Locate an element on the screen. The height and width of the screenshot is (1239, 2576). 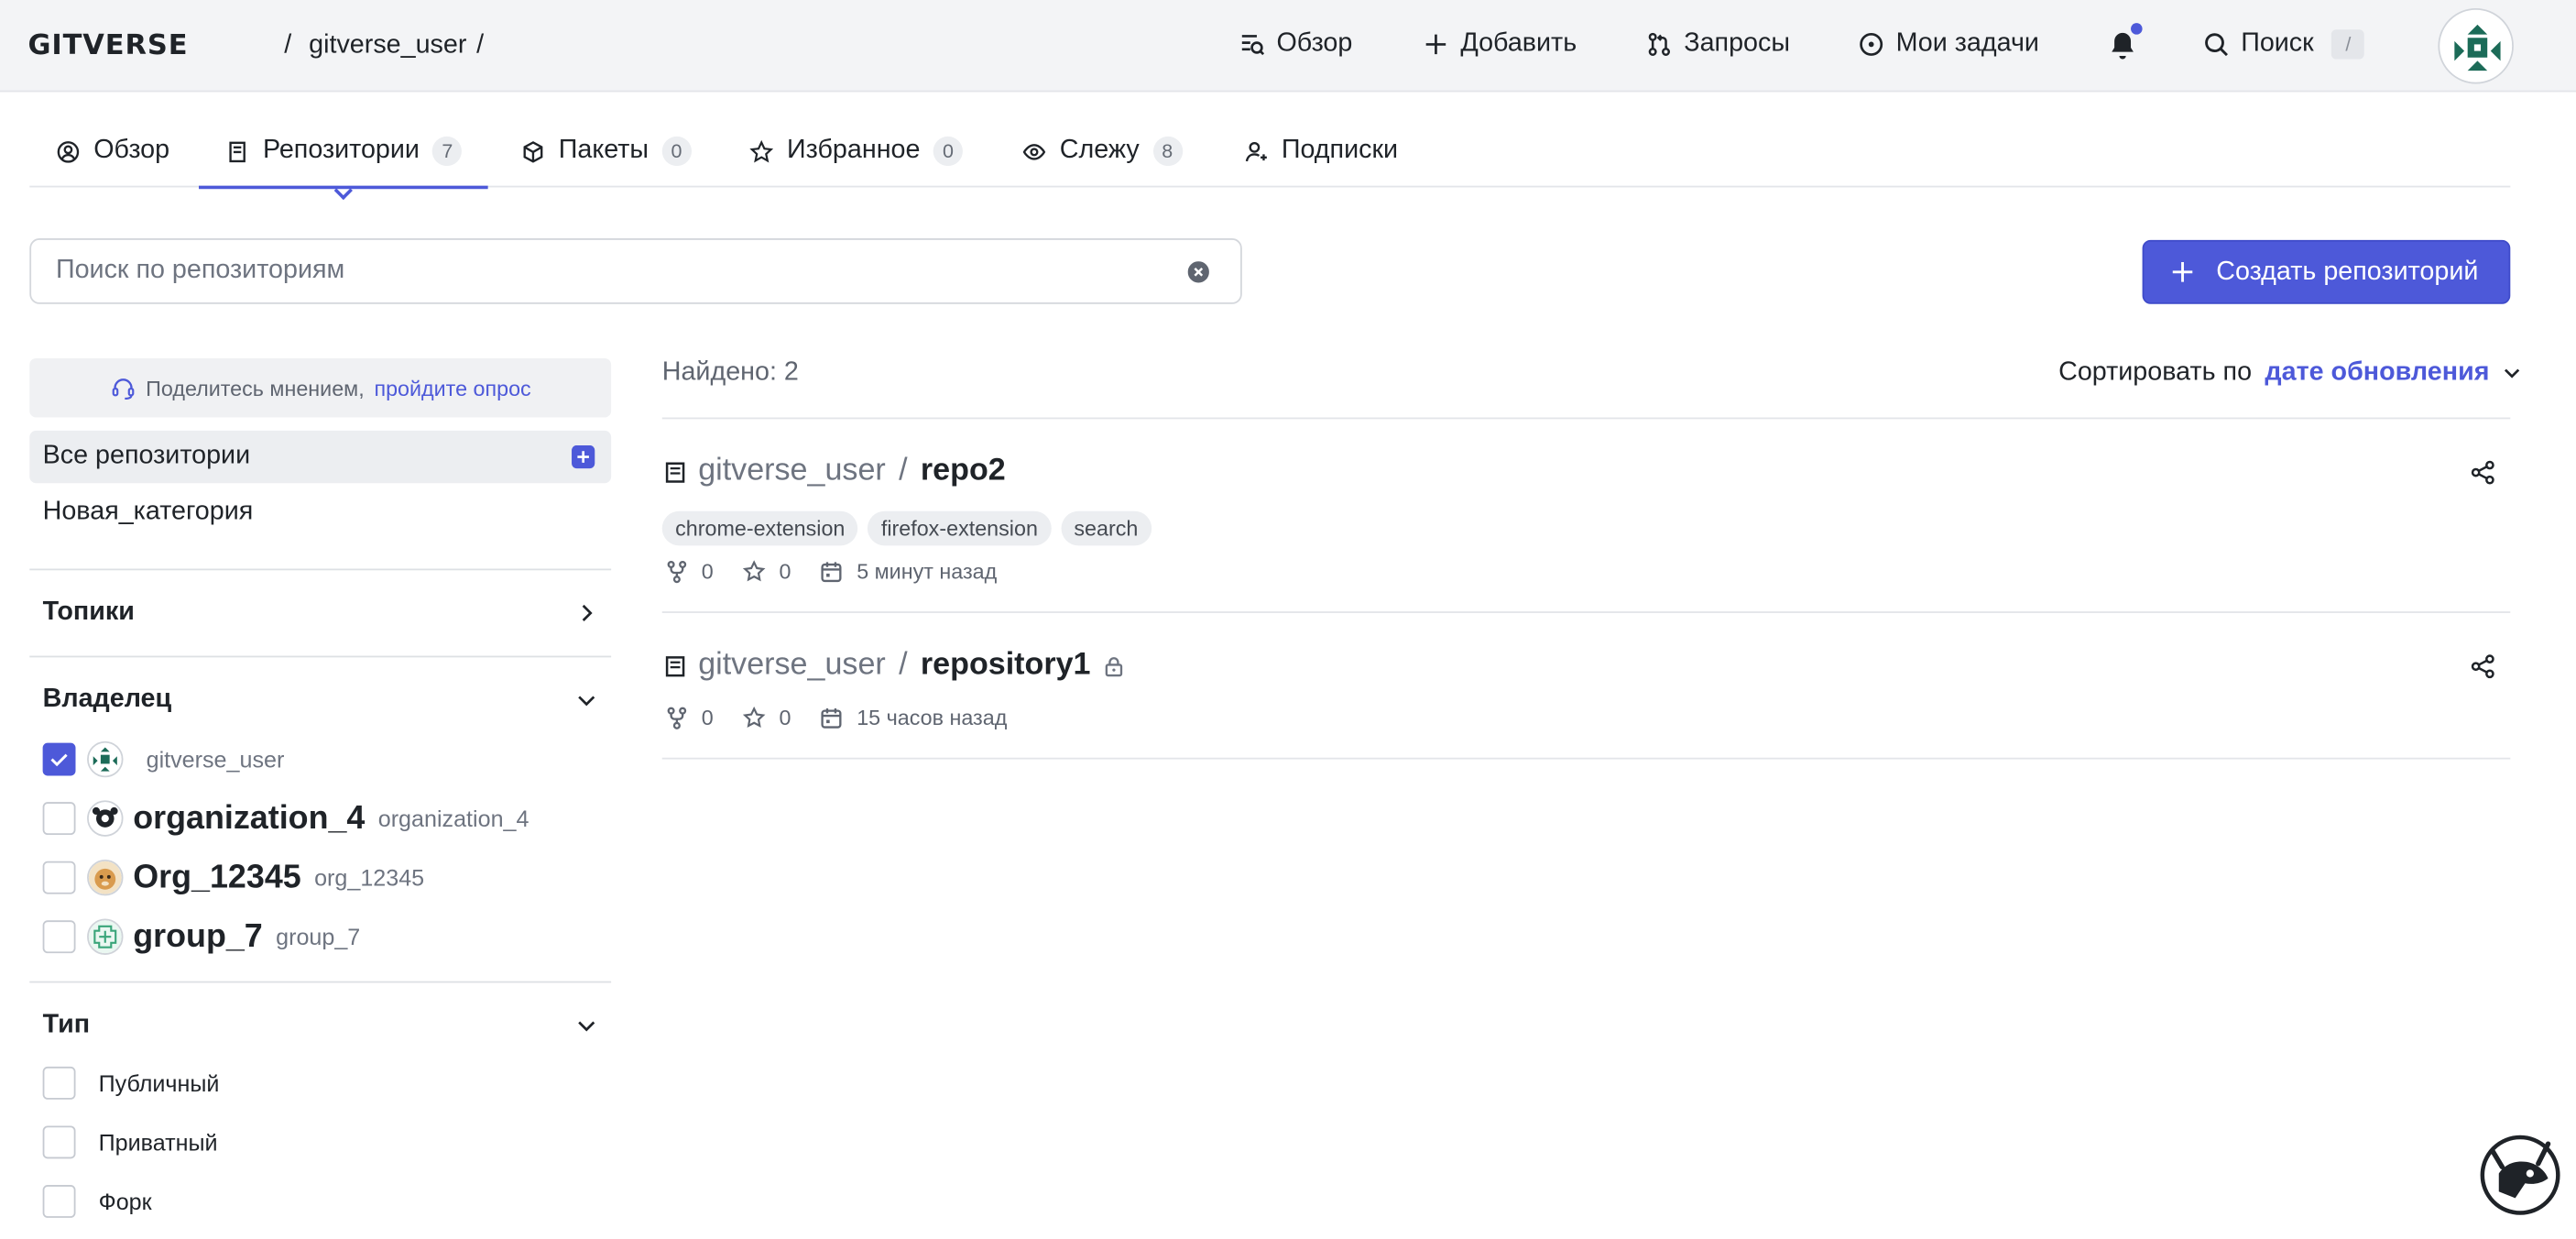
repo-icon is located at coordinates (675, 472).